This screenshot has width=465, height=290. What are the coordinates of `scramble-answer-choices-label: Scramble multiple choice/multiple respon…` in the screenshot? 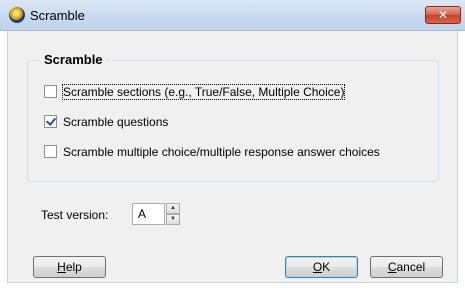 It's located at (221, 152).